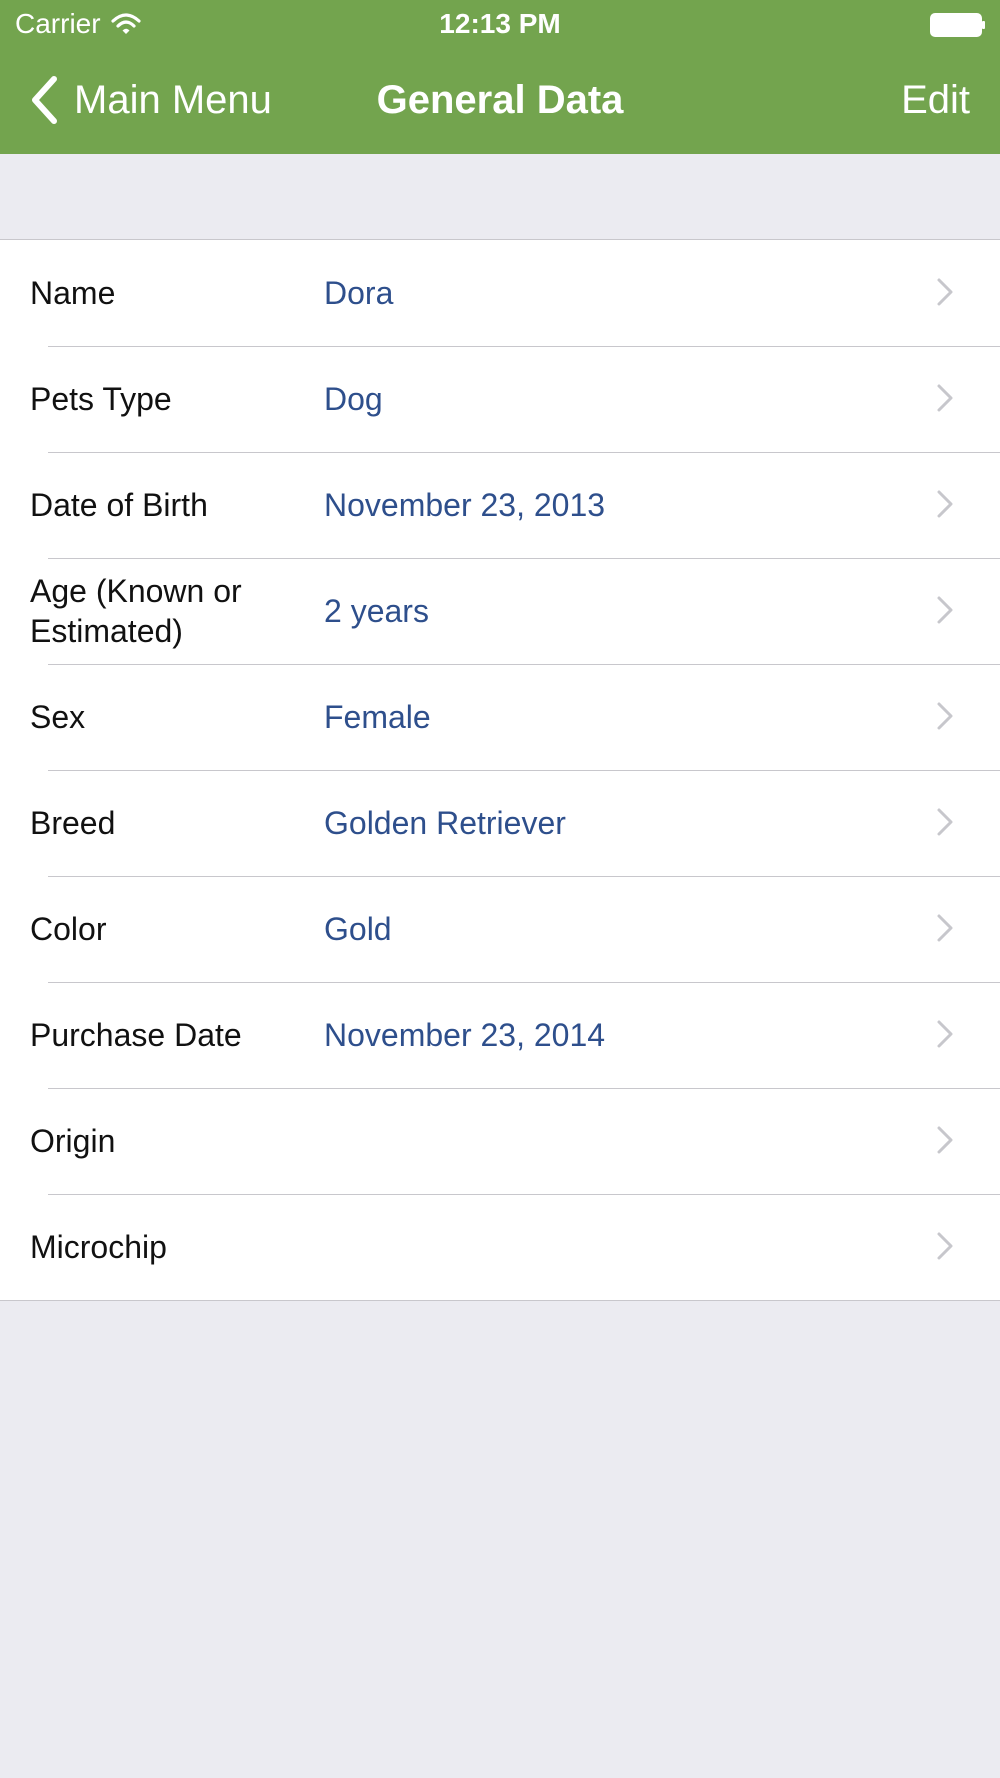 This screenshot has height=1778, width=1000. I want to click on row-value: Female, so click(377, 716).